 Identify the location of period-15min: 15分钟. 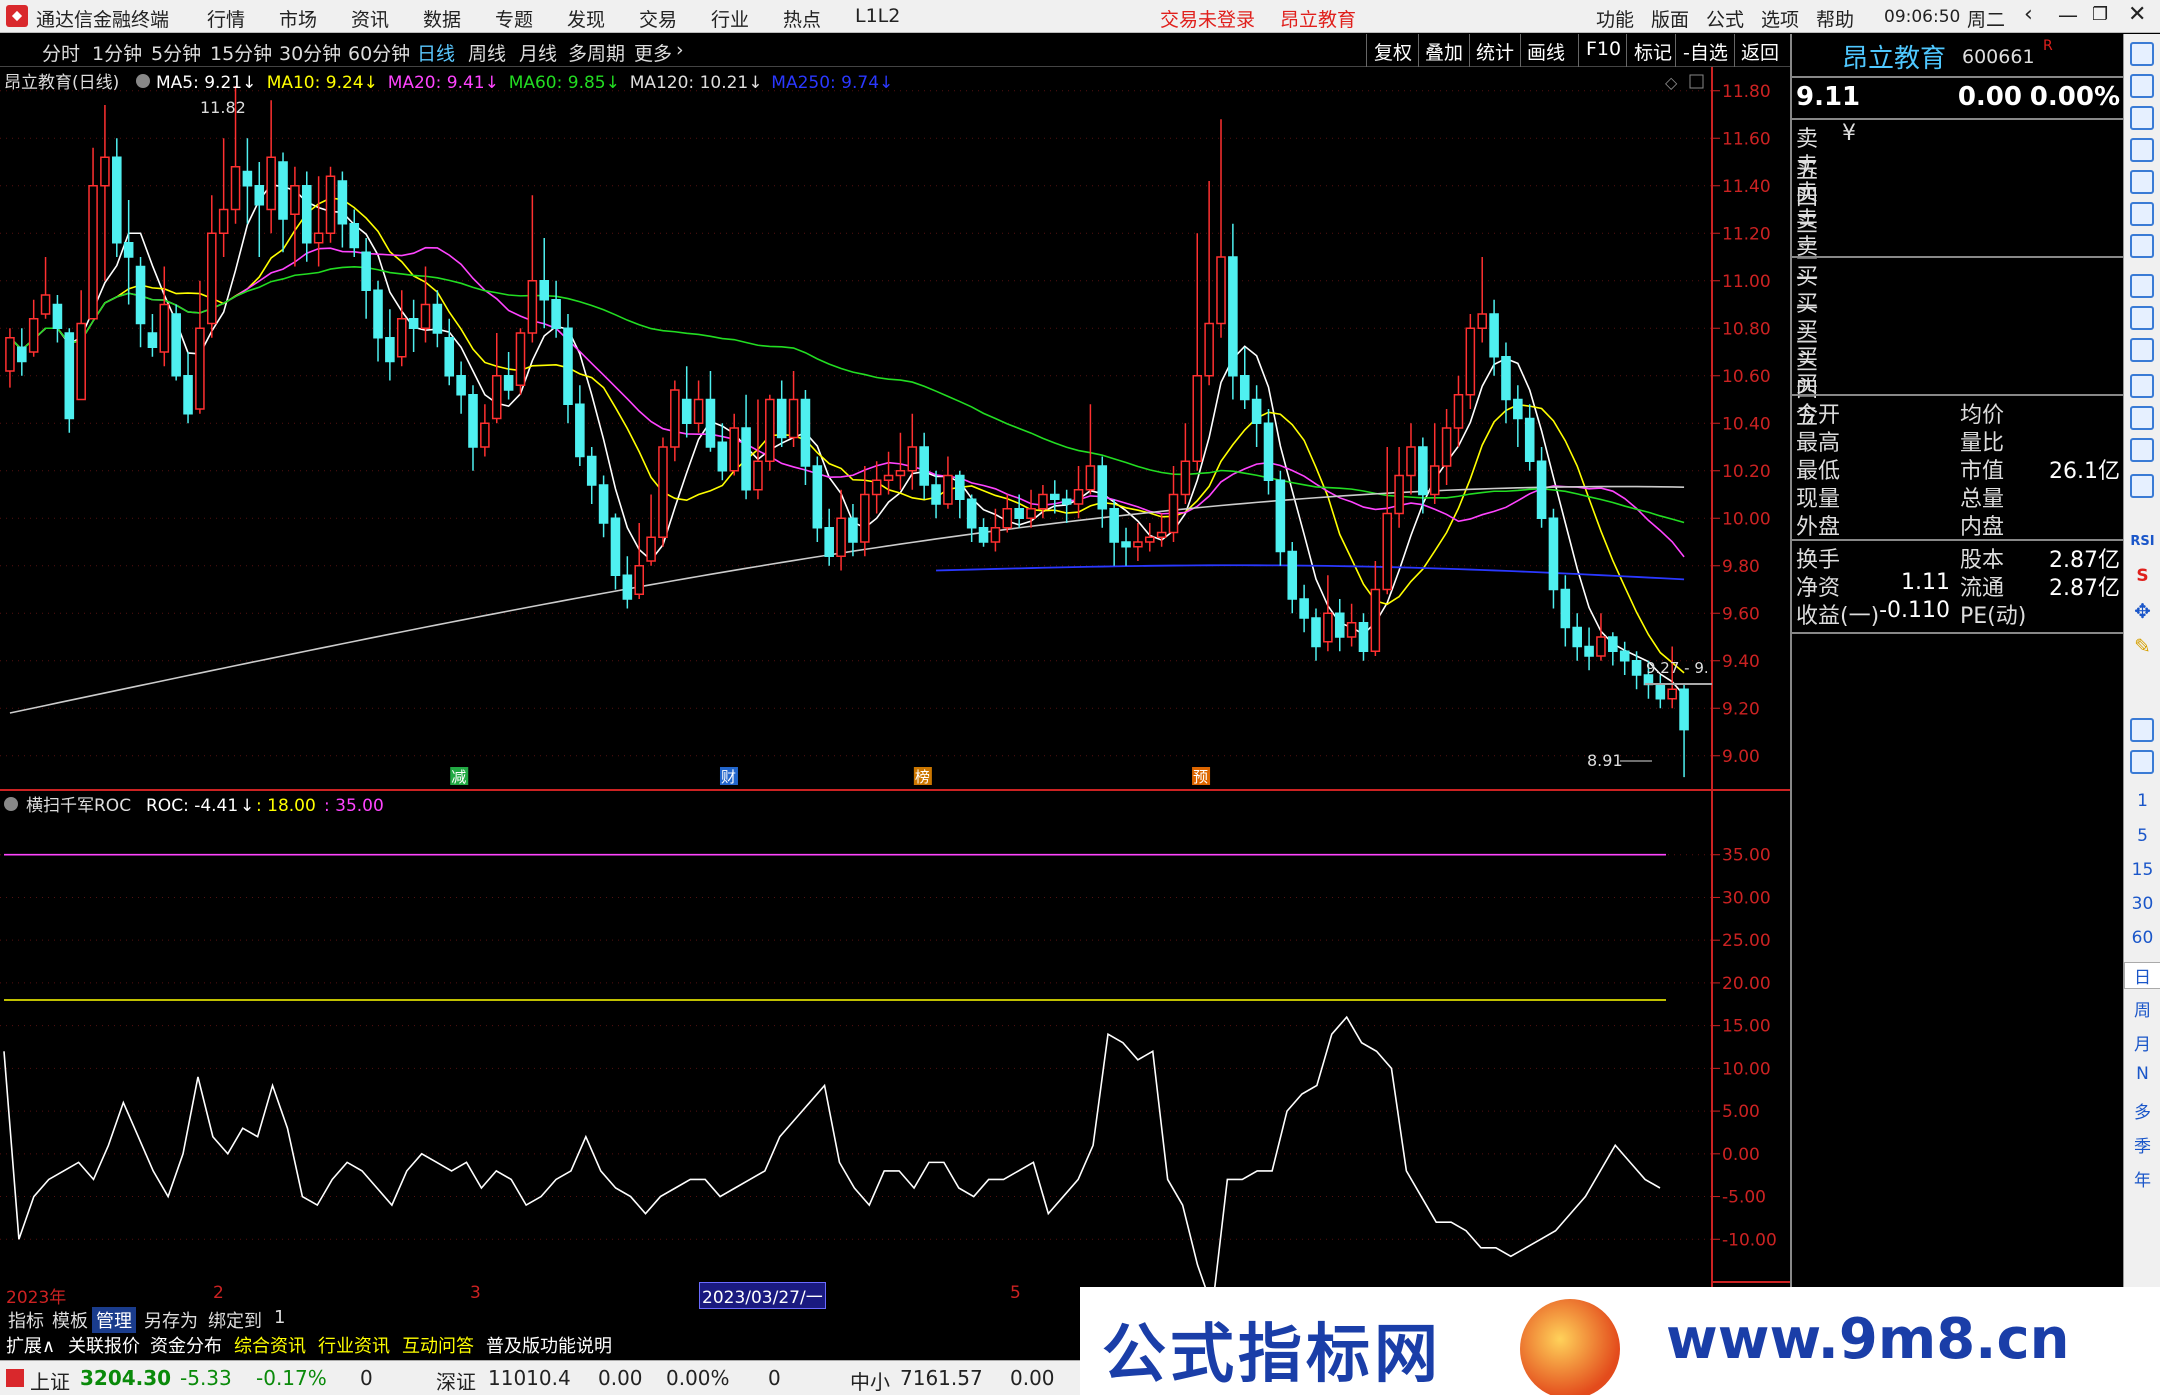
(241, 52).